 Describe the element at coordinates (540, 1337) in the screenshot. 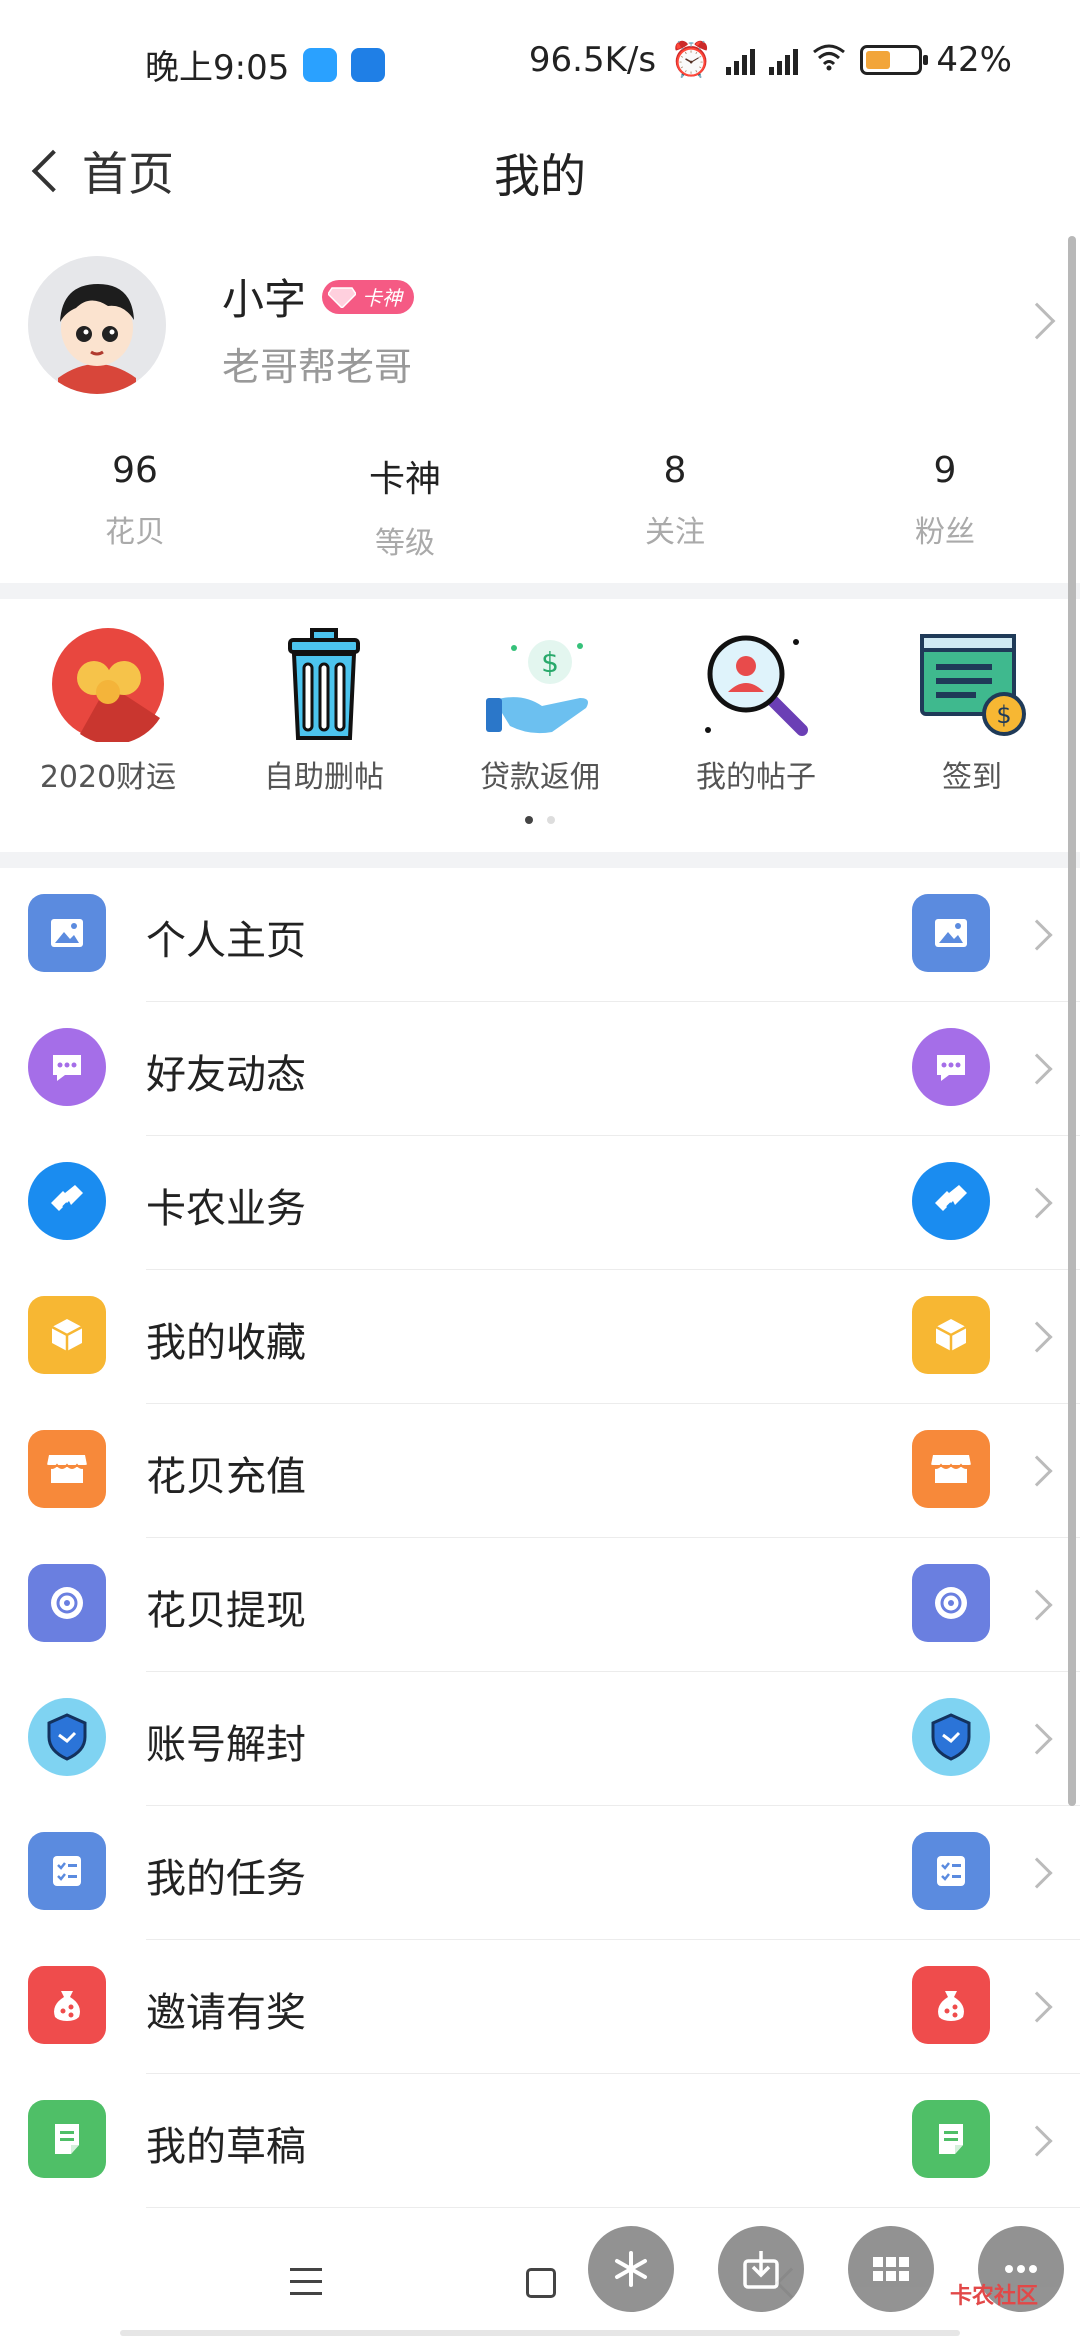

I see `menu-item-favorites: 我的收藏` at that location.